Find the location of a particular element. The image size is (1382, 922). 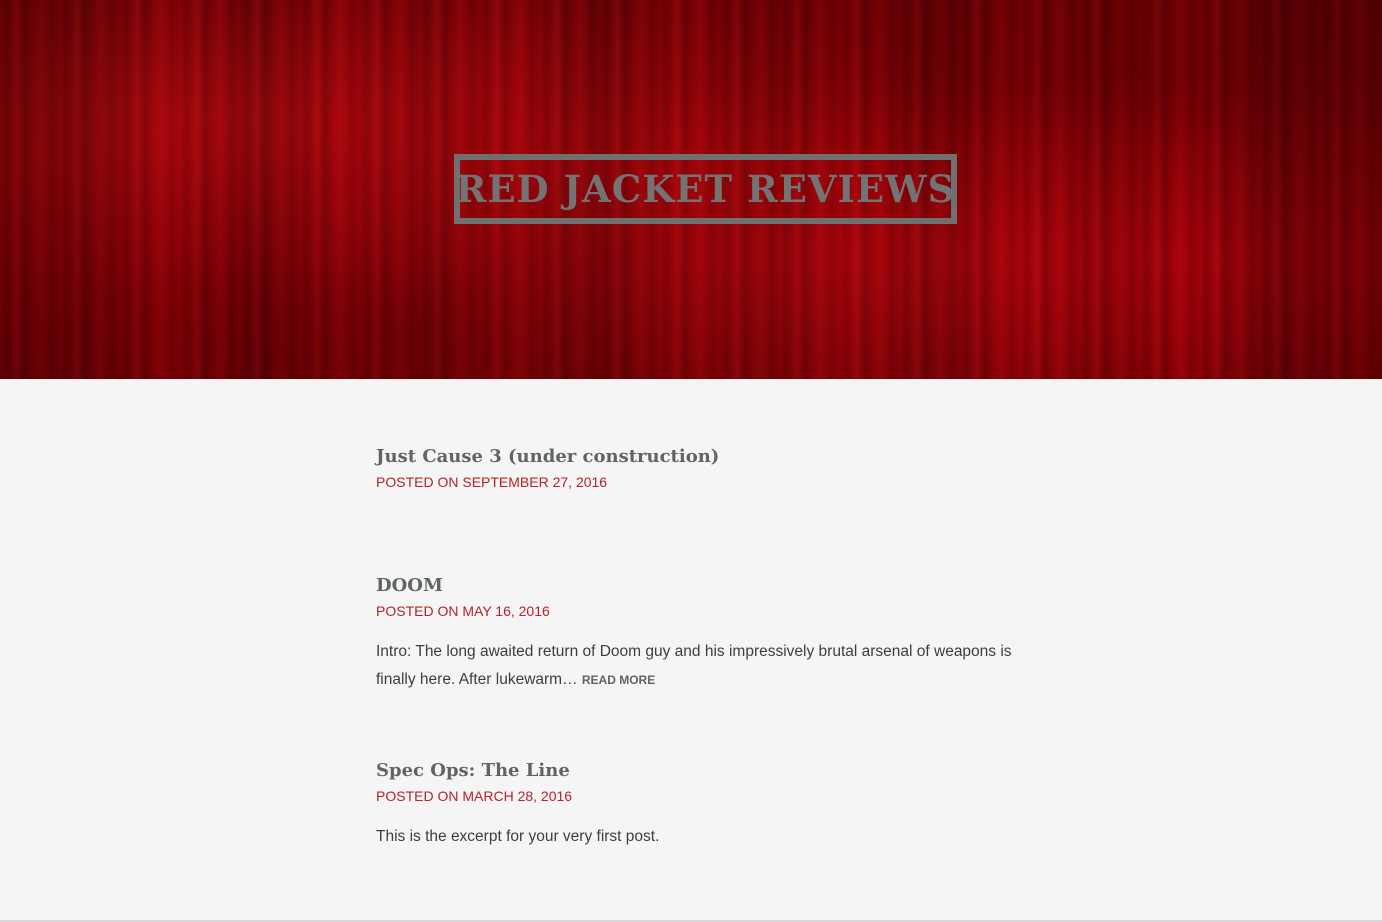

post-meta: Posted on March 28, 2016 is located at coordinates (706, 796).